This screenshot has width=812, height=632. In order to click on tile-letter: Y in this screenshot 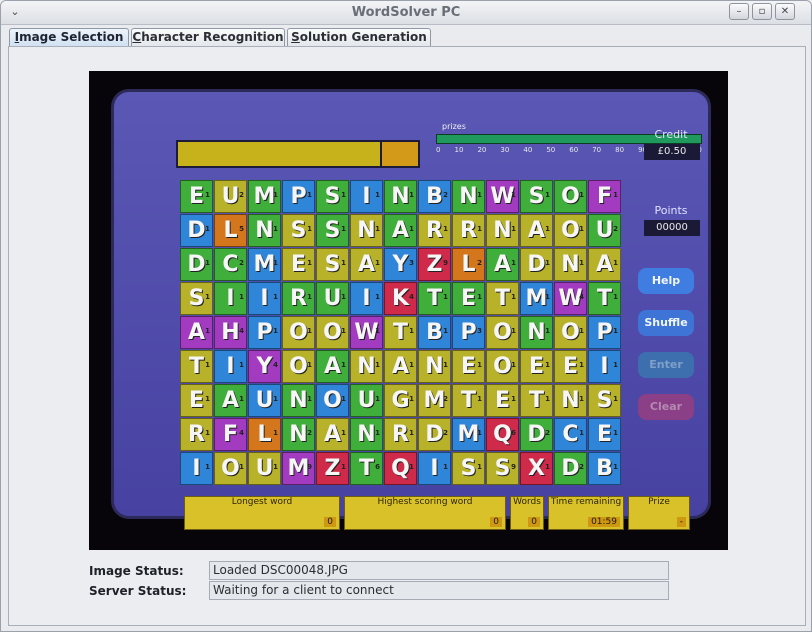, I will do `click(264, 366)`.